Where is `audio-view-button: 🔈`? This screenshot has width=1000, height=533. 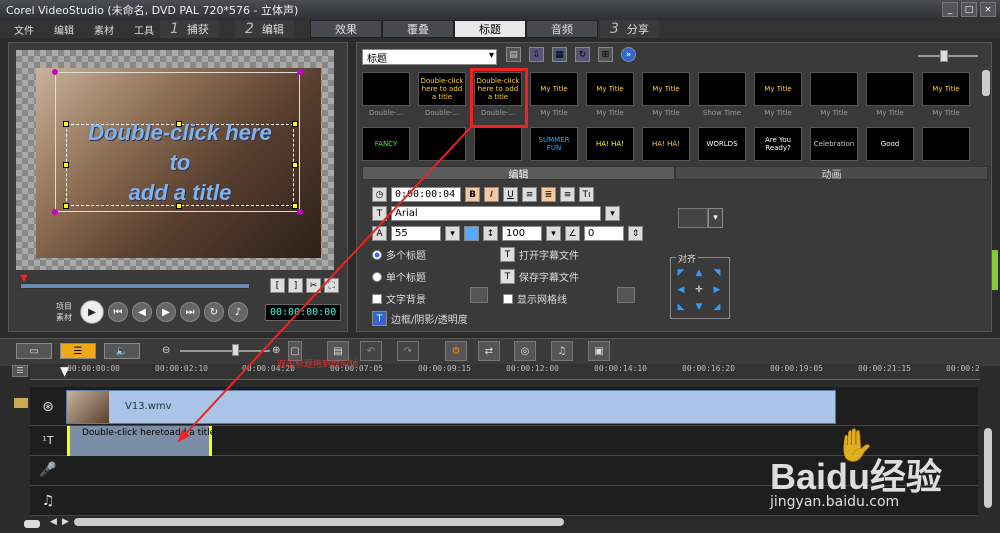
audio-view-button: 🔈 is located at coordinates (122, 351).